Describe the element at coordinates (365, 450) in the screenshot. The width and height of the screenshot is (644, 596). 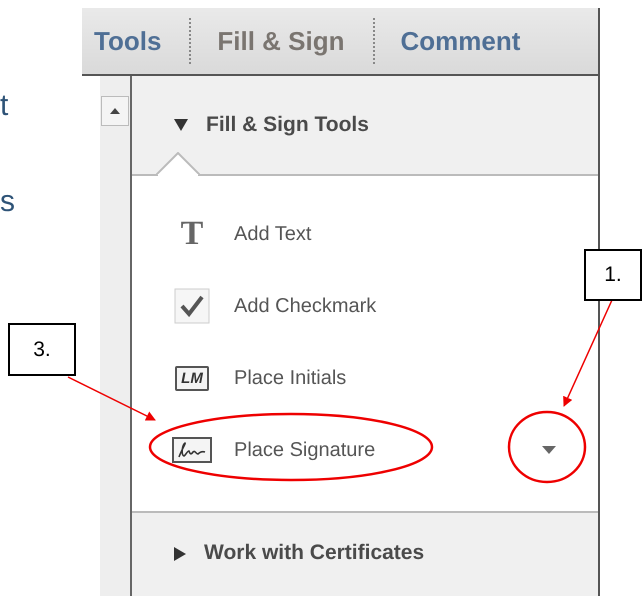
I see `tool-item: Place Signature` at that location.